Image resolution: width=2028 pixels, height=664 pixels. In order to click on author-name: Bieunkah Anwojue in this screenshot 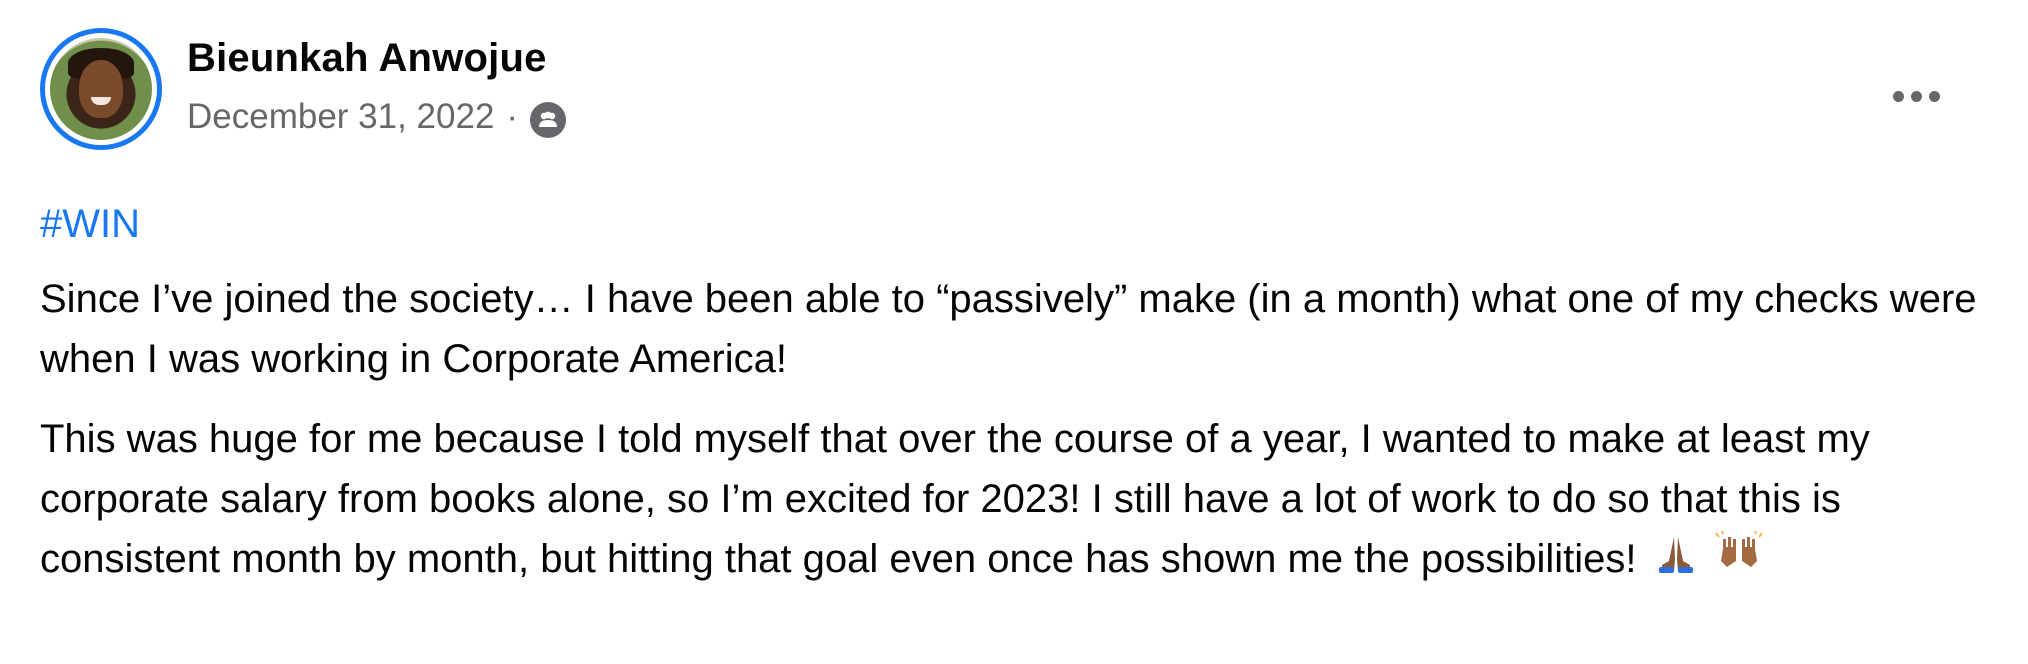, I will do `click(367, 58)`.